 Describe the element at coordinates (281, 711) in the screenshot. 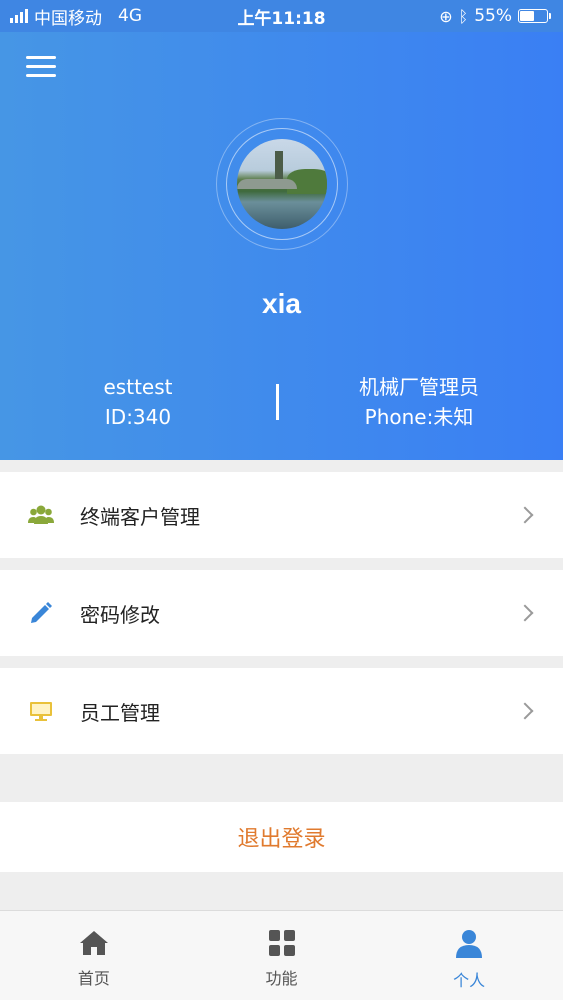

I see `menu-item-staff-management: 员工管理` at that location.